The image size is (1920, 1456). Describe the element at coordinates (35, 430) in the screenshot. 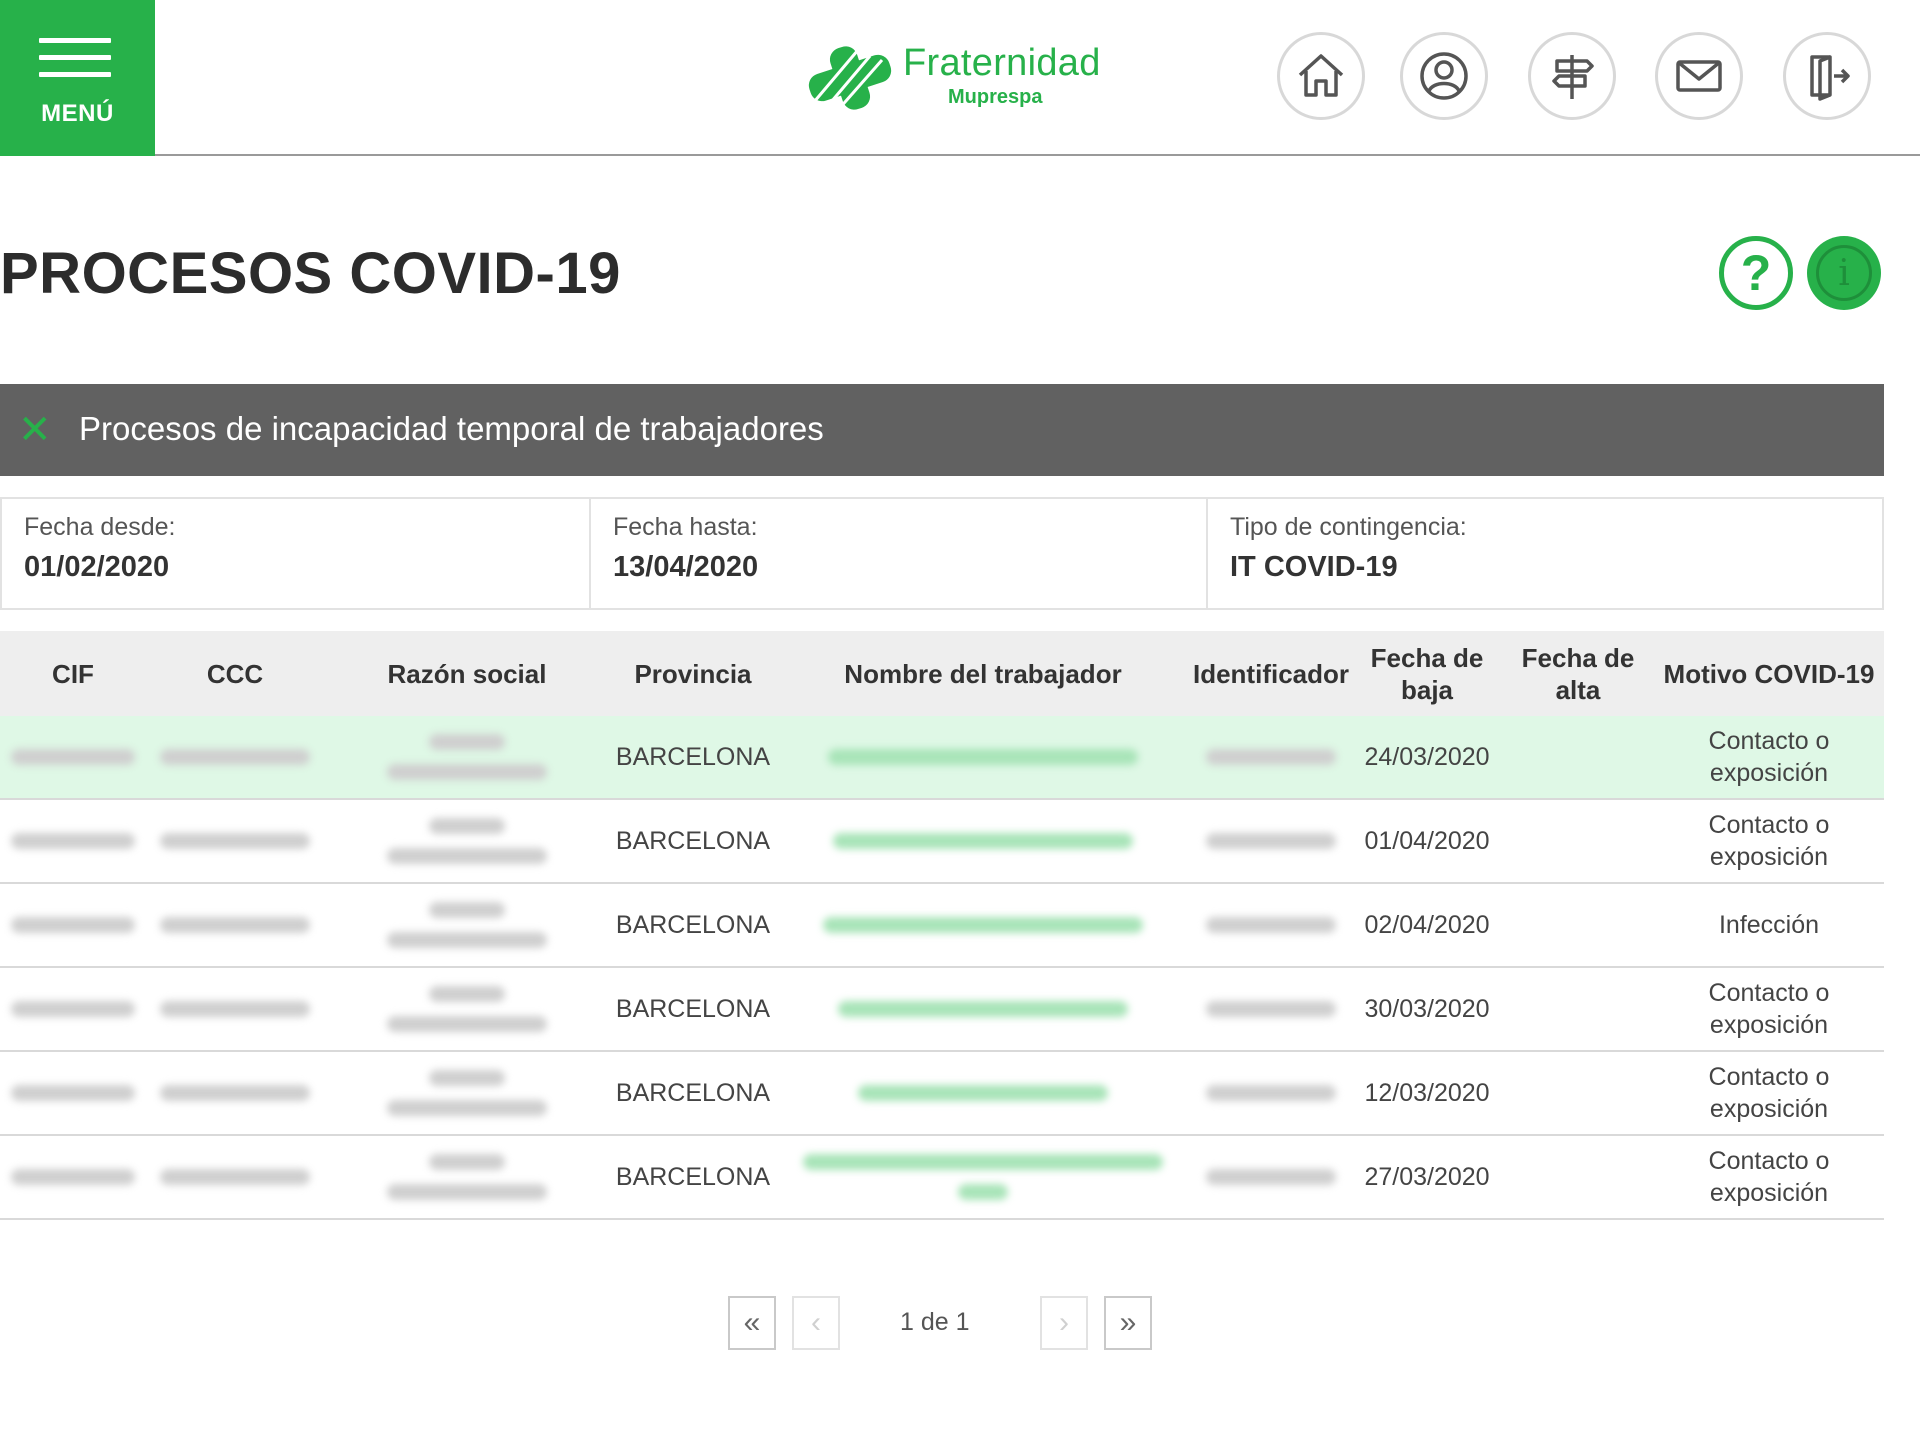

I see `close-icon: ✕` at that location.